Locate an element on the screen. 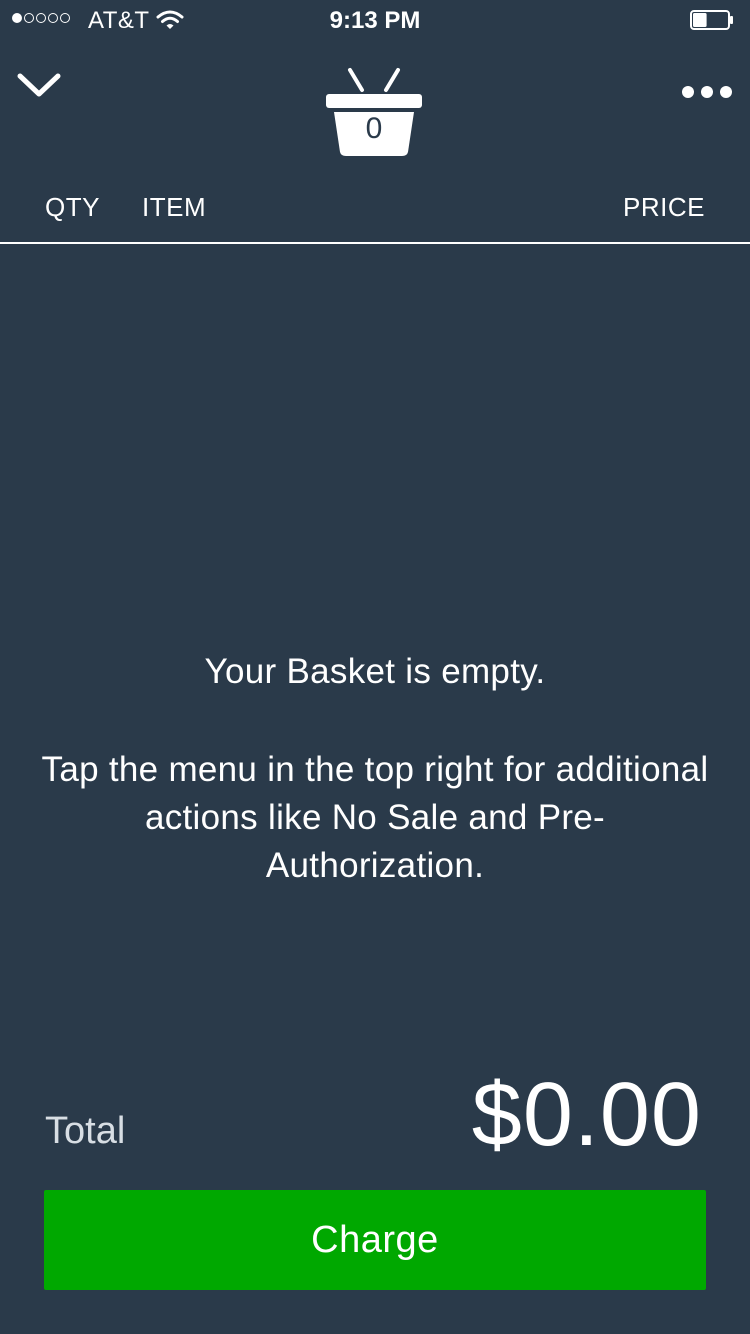 The image size is (750, 1334). basket-button: 0 is located at coordinates (374, 110).